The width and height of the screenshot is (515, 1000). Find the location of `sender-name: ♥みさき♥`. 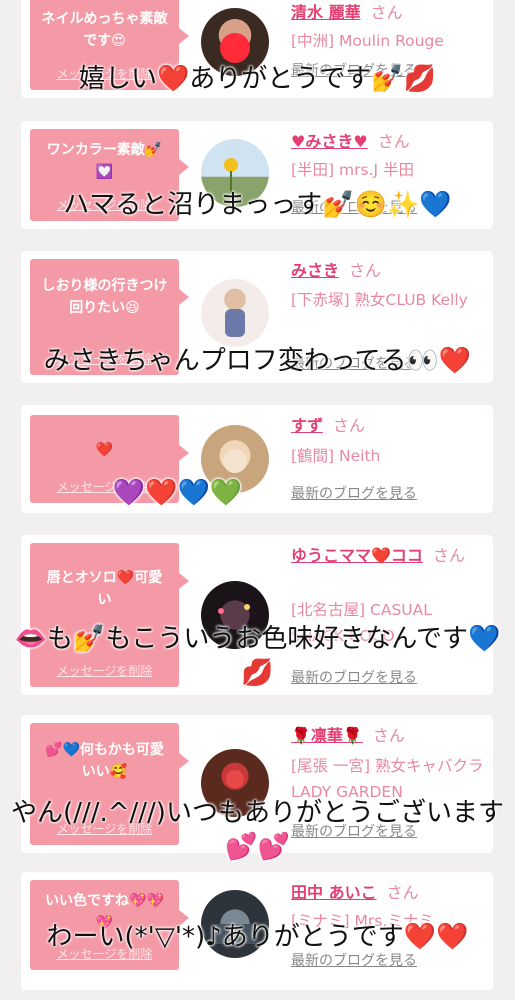

sender-name: ♥みさき♥ is located at coordinates (329, 141).